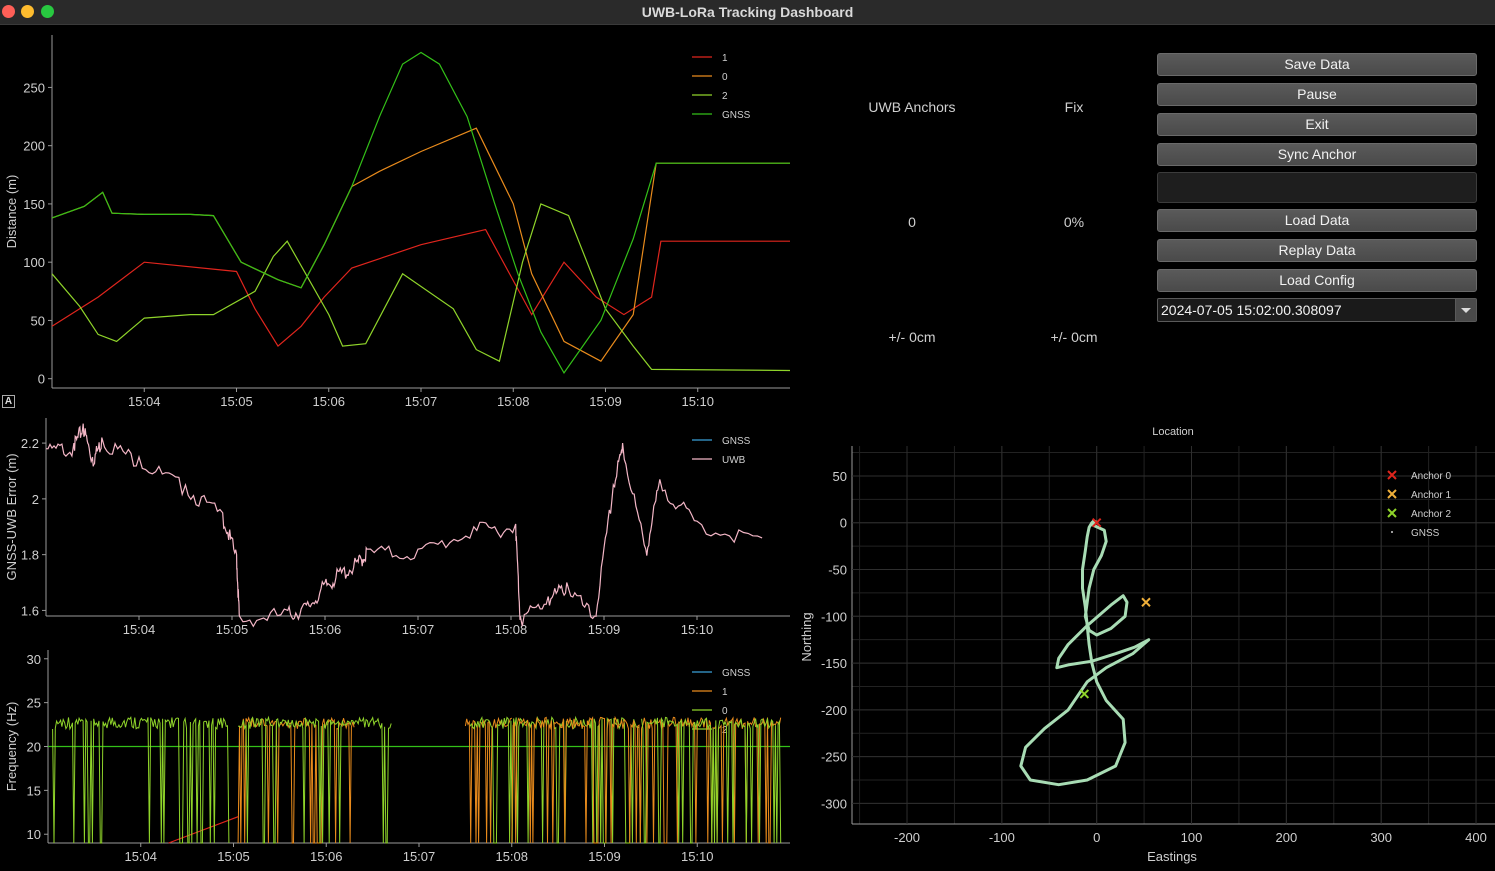 Image resolution: width=1495 pixels, height=871 pixels. I want to click on y-tick-label: -50, so click(837, 570).